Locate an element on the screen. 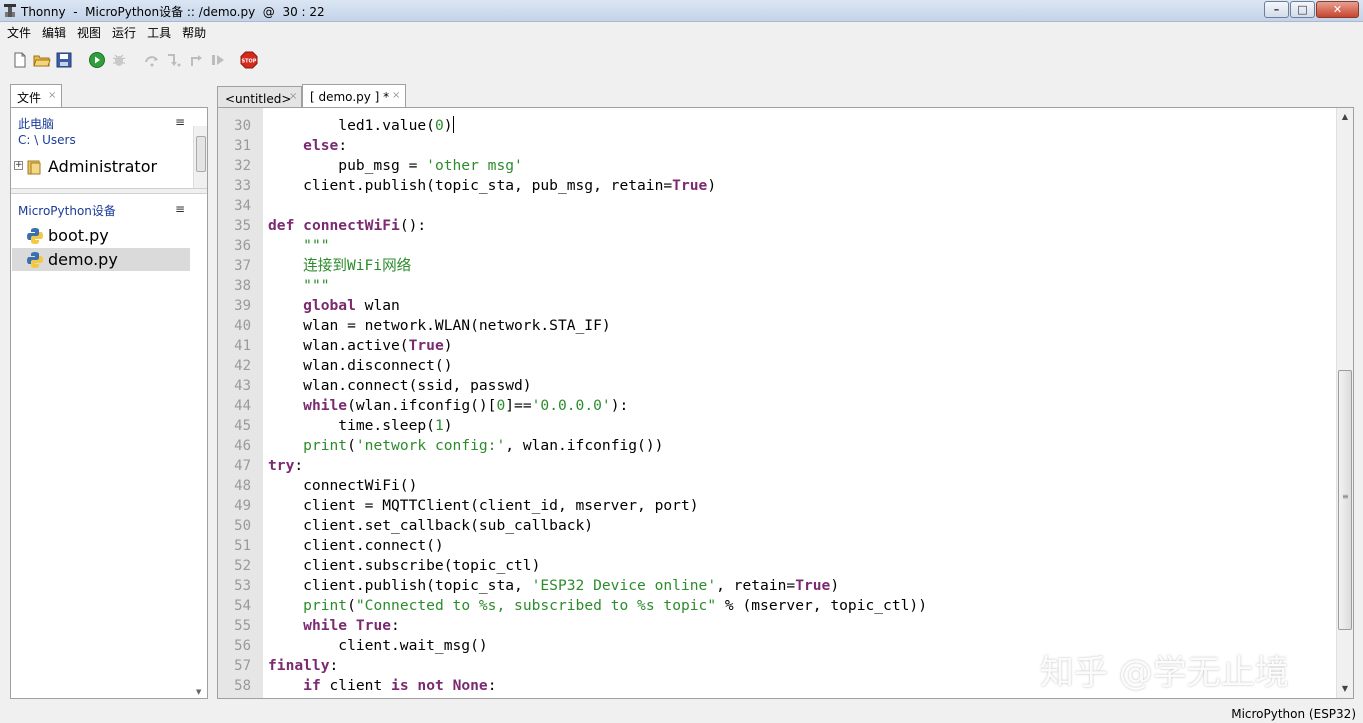  expand-icon: + is located at coordinates (18, 165).